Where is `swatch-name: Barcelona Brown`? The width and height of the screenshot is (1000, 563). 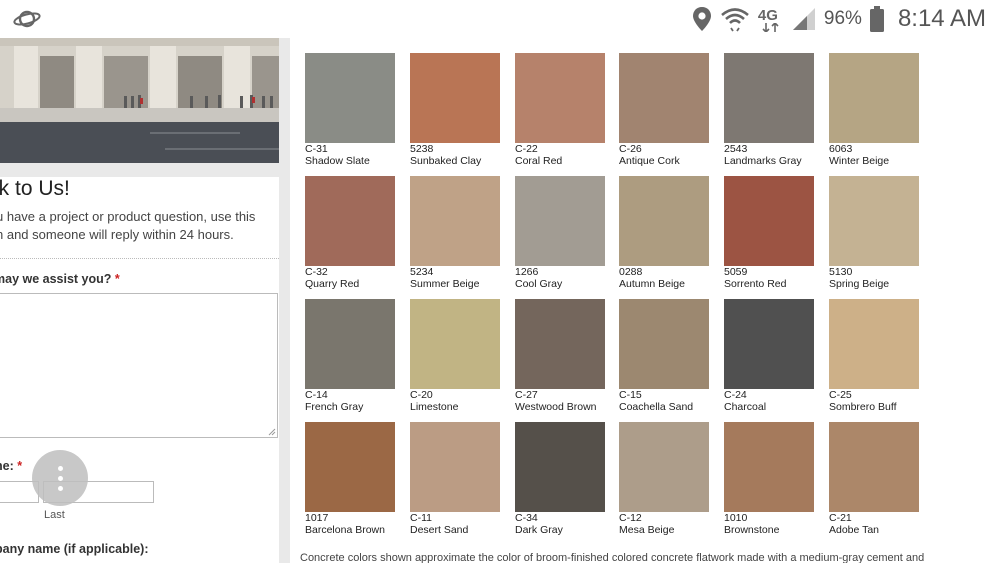 swatch-name: Barcelona Brown is located at coordinates (345, 530).